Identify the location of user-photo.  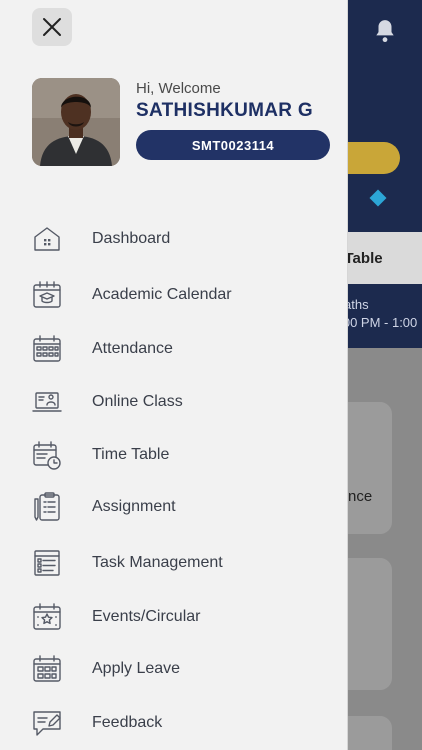
(76, 122).